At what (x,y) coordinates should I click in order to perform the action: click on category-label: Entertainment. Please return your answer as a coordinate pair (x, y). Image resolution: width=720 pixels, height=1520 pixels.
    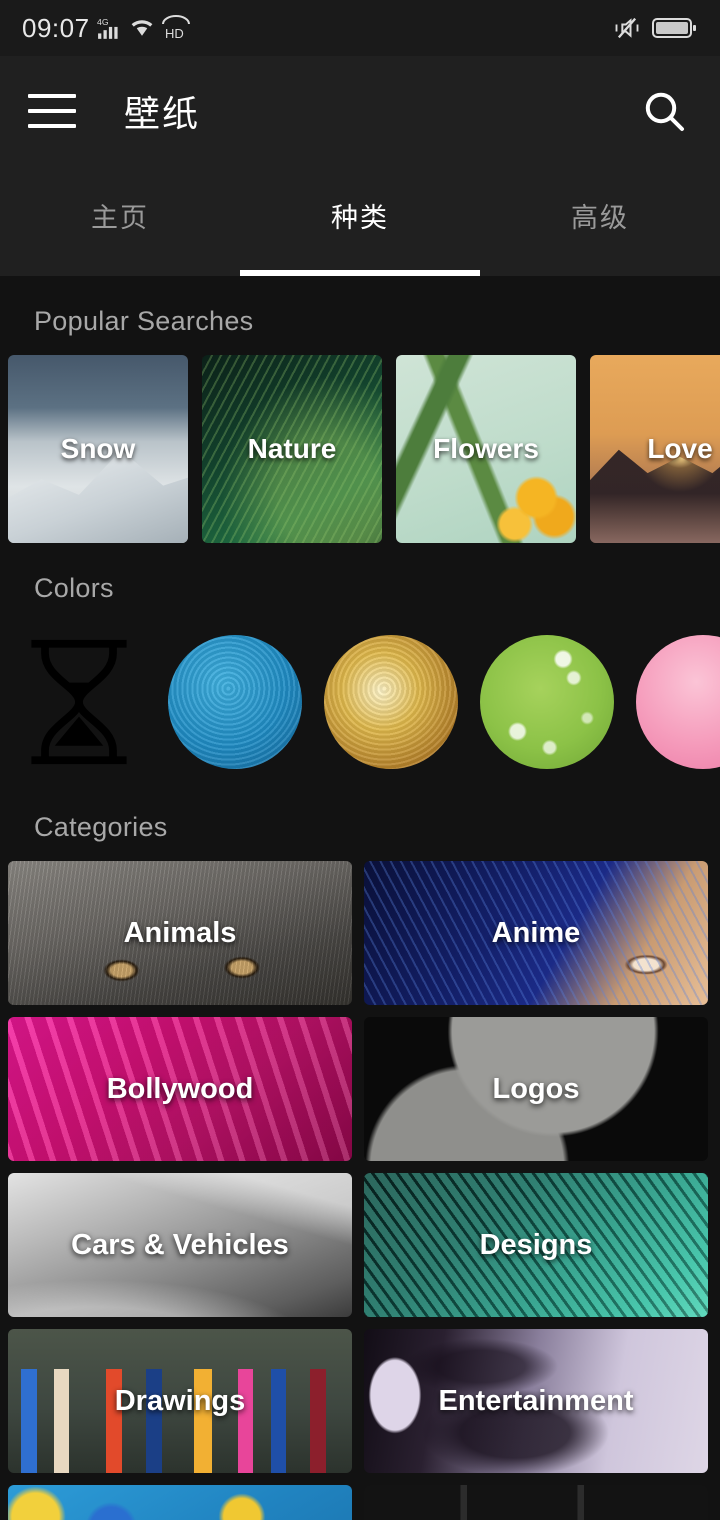
    Looking at the image, I should click on (536, 1400).